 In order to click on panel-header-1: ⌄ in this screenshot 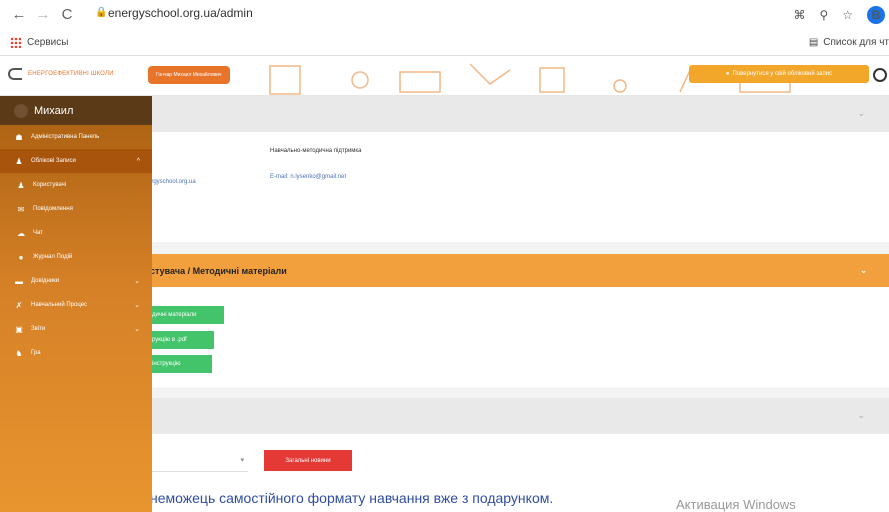, I will do `click(518, 114)`.